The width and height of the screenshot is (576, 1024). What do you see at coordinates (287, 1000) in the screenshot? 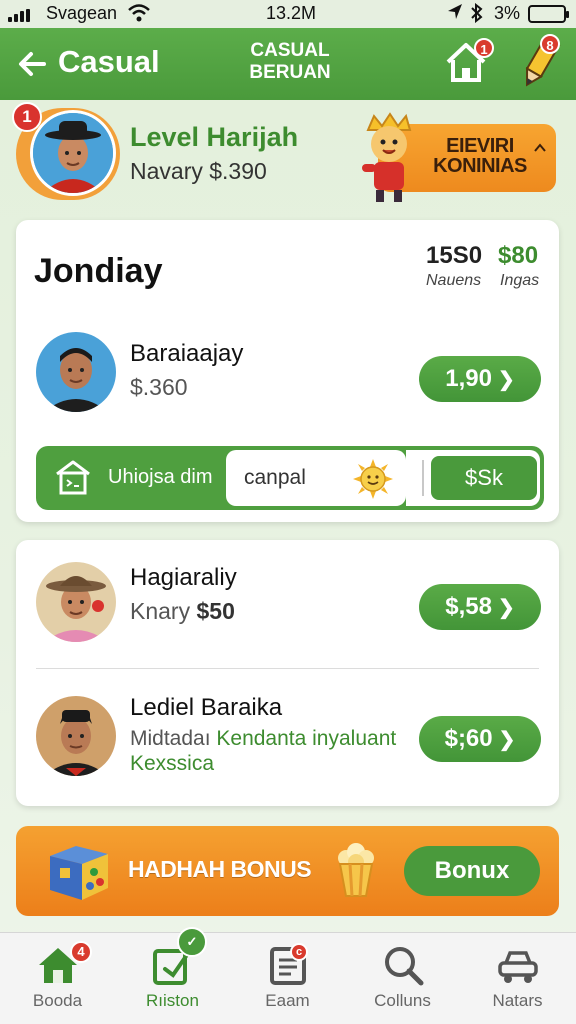
I see `tab-exam-label: Eaam` at bounding box center [287, 1000].